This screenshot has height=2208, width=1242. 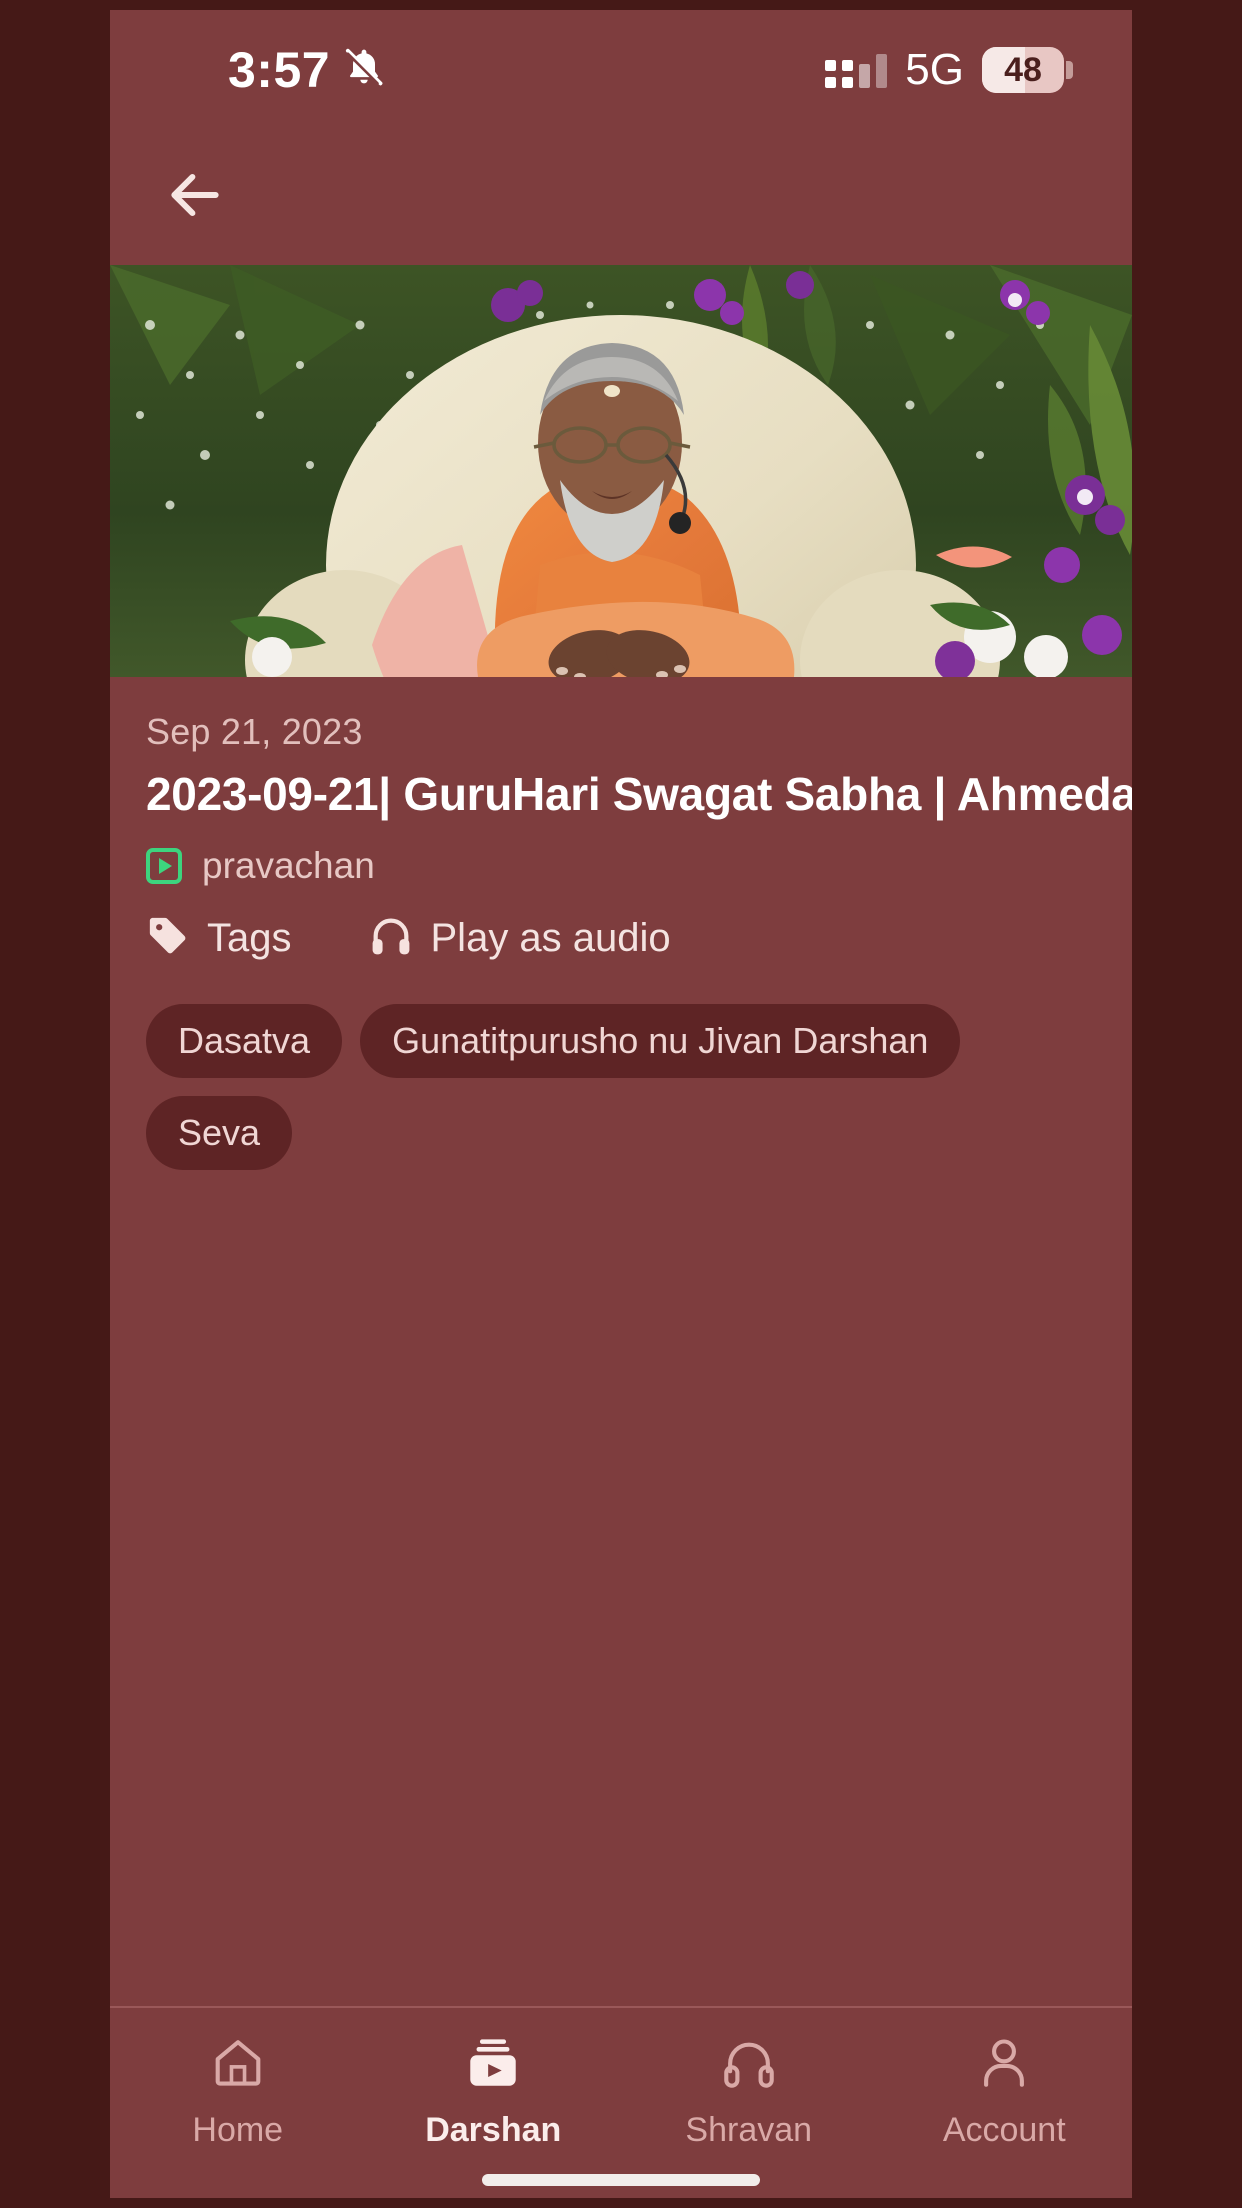 What do you see at coordinates (168, 938) in the screenshot?
I see `tag-icon` at bounding box center [168, 938].